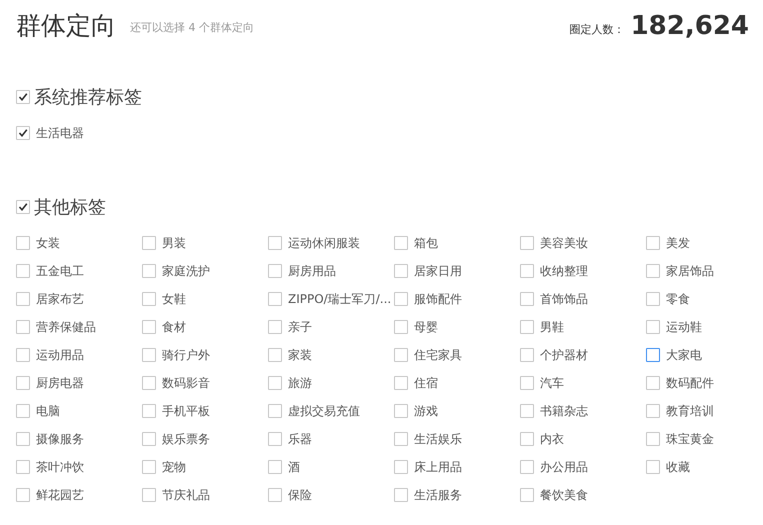 The width and height of the screenshot is (763, 525). Describe the element at coordinates (597, 29) in the screenshot. I see `count-label: 圈定人数：` at that location.